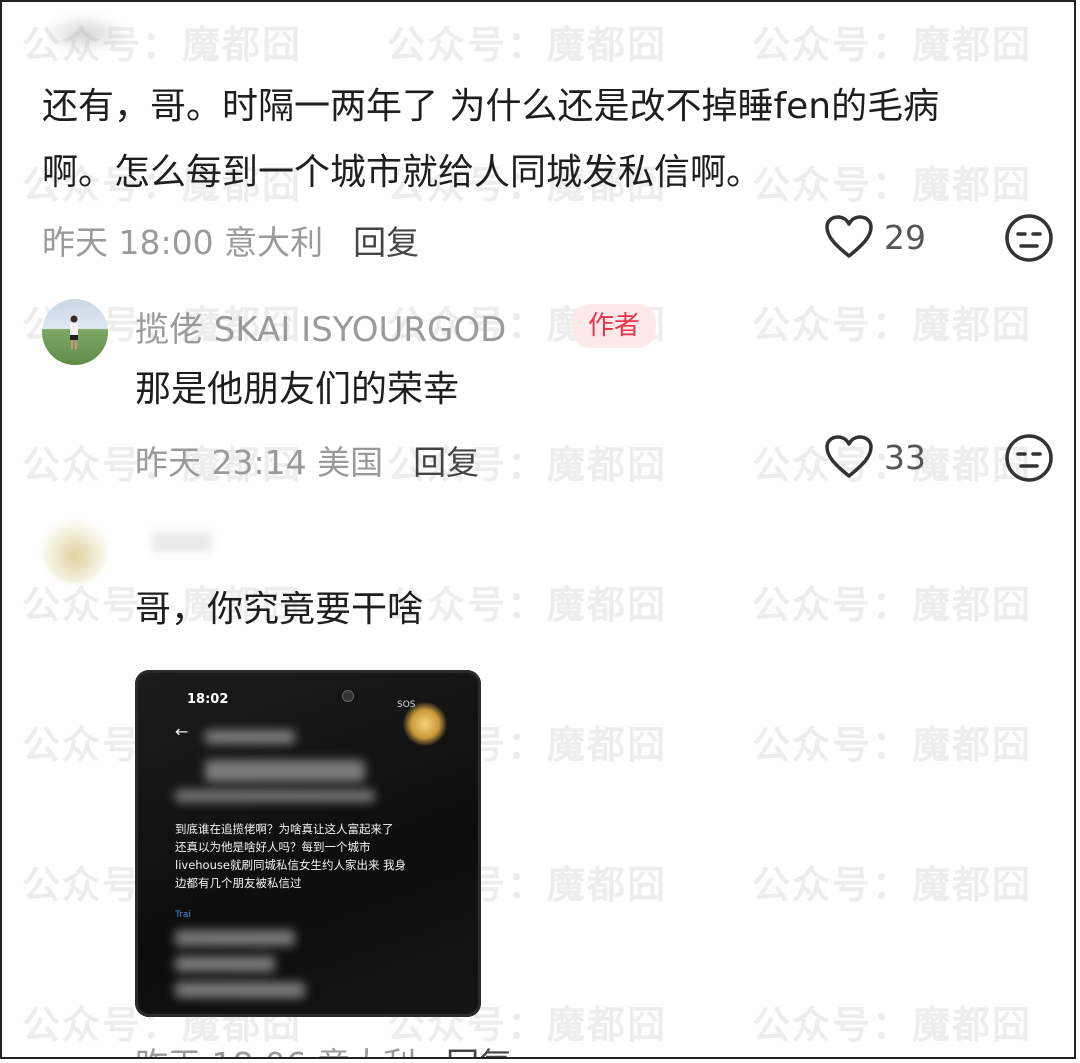  What do you see at coordinates (425, 724) in the screenshot?
I see `light-glare` at bounding box center [425, 724].